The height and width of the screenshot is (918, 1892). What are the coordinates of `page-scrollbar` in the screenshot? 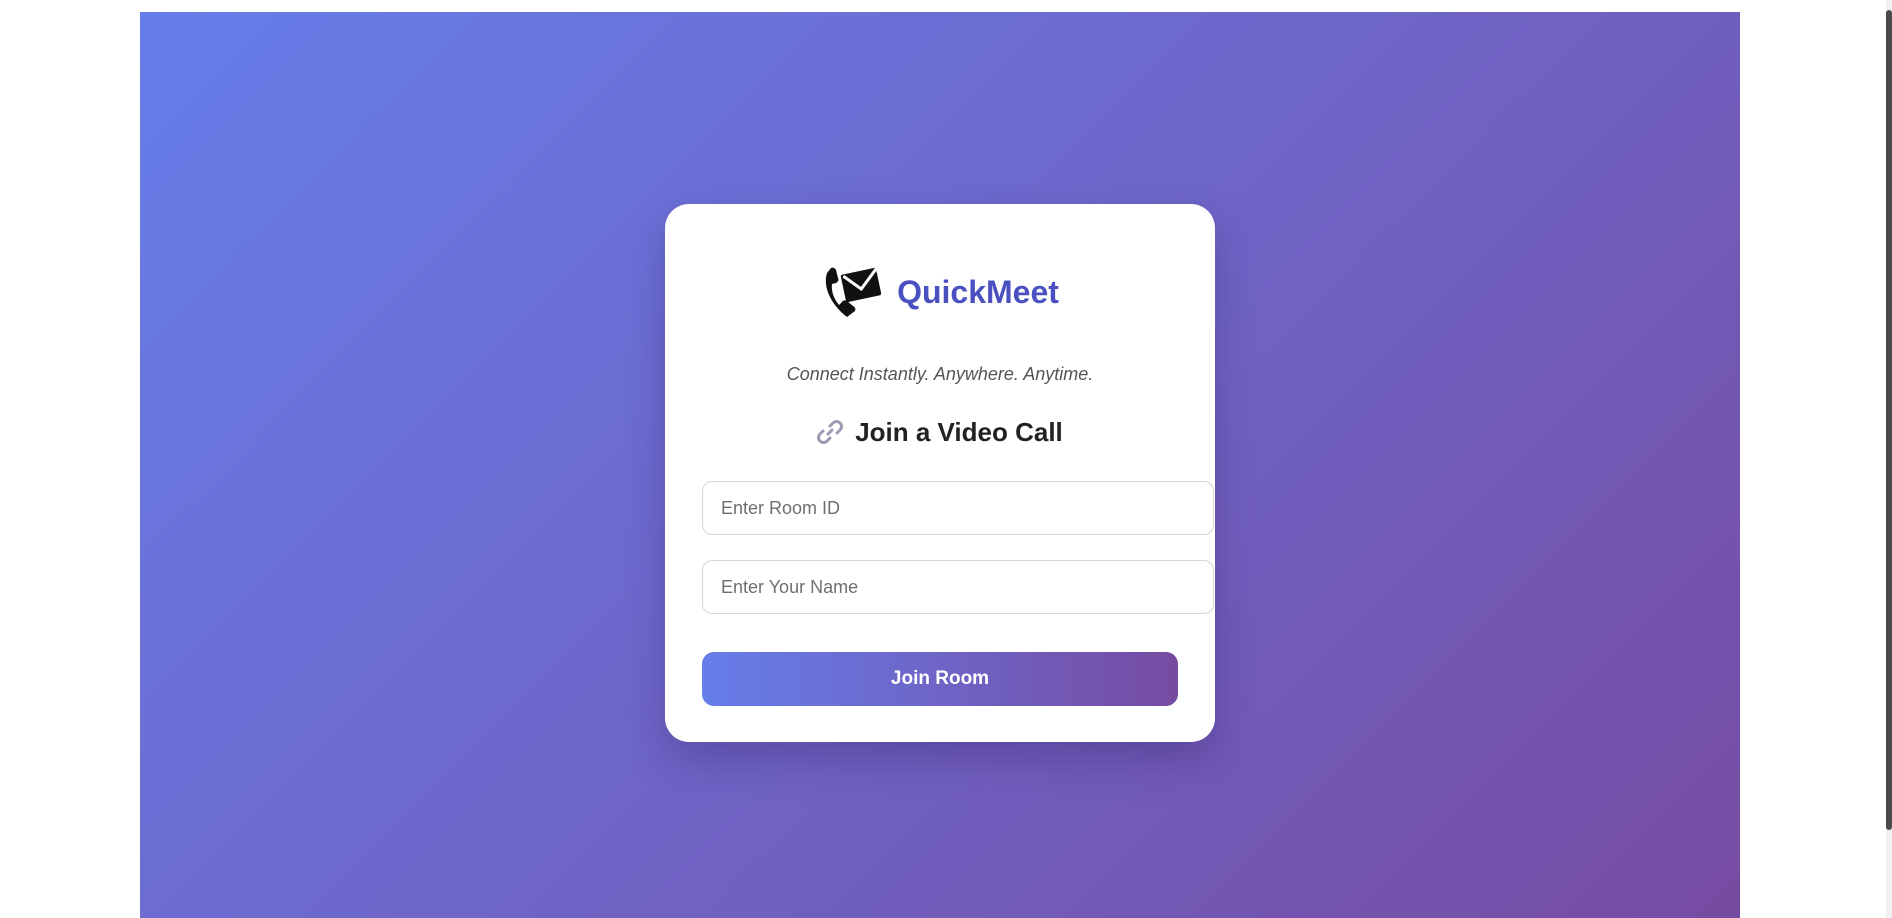 It's located at (1889, 459).